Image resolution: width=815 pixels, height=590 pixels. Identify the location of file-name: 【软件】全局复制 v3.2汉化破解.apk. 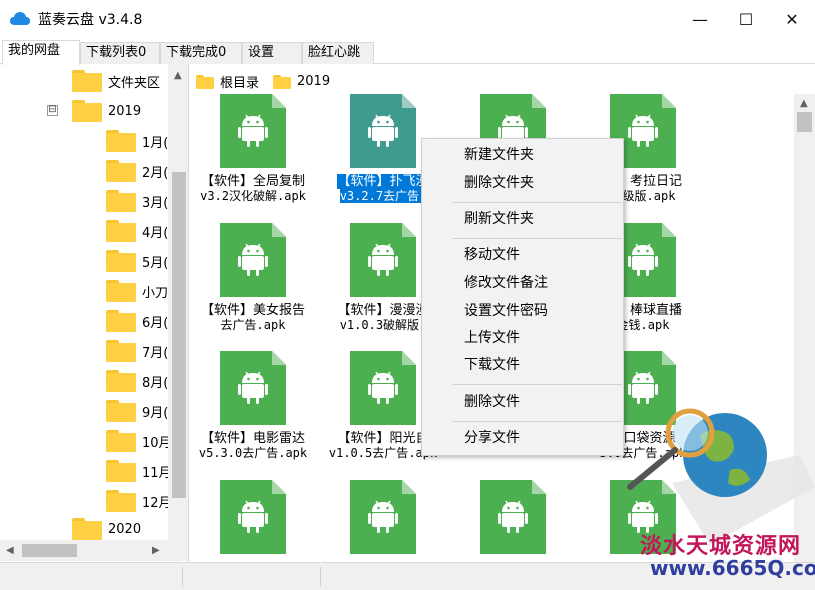
(253, 189).